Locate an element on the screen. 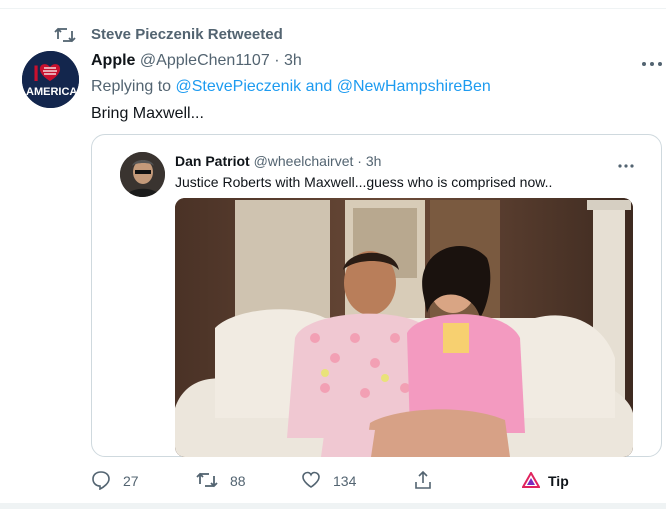  quoted-tweet-header: Dan Patriot @wheelchairvet · 3h is located at coordinates (278, 161).